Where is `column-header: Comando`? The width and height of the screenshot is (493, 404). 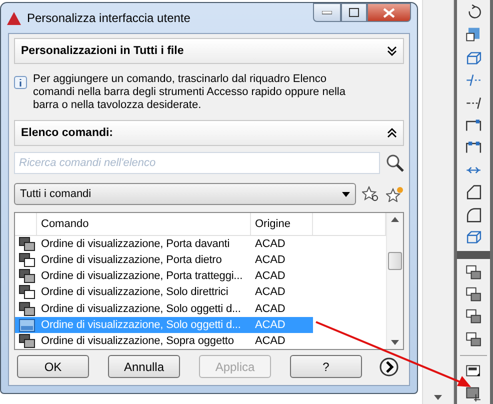
column-header: Comando is located at coordinates (65, 224).